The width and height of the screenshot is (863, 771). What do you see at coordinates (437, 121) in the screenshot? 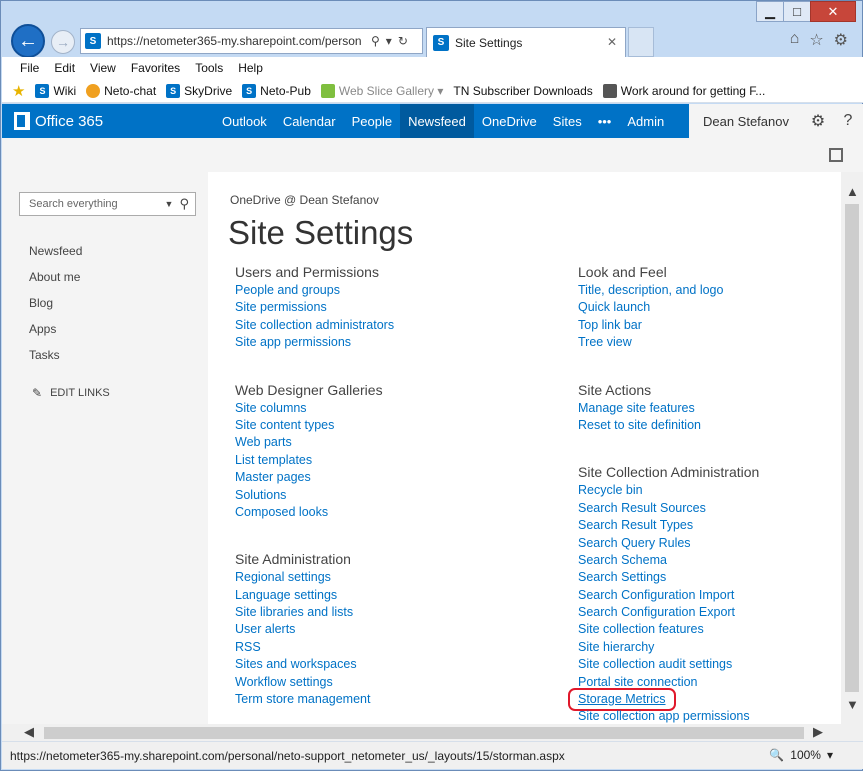
I see `suite-nav-newsfeed: Newsfeed` at bounding box center [437, 121].